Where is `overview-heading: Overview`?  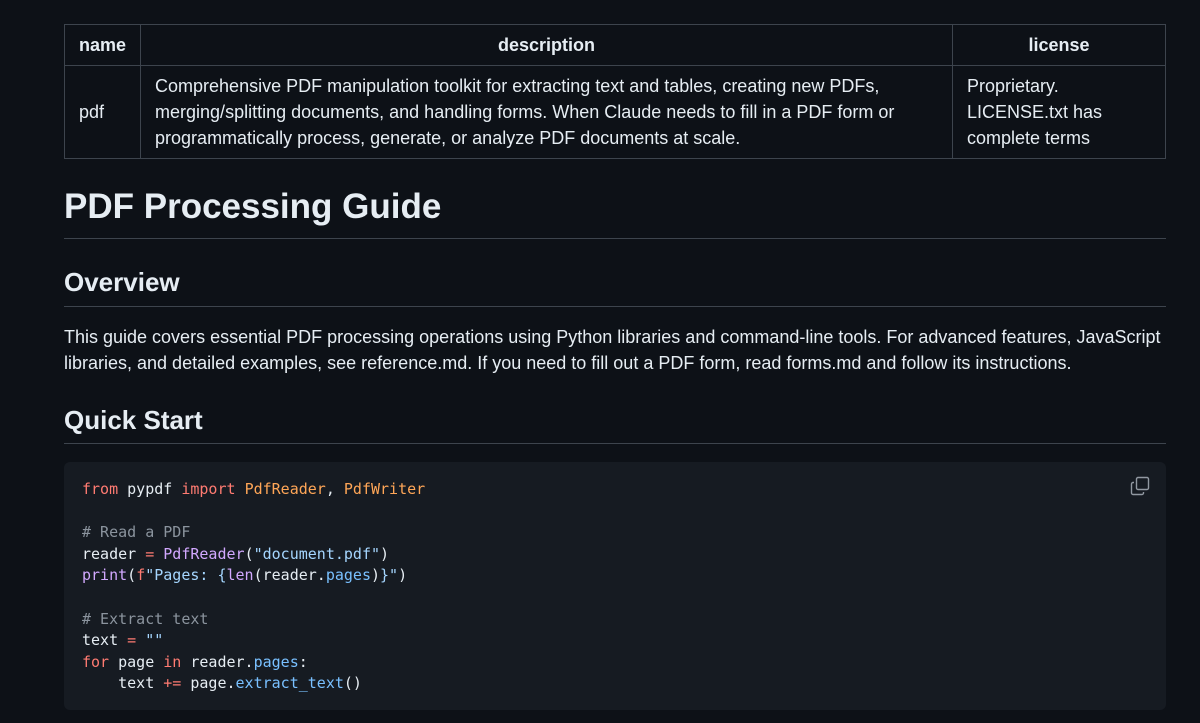 overview-heading: Overview is located at coordinates (122, 282).